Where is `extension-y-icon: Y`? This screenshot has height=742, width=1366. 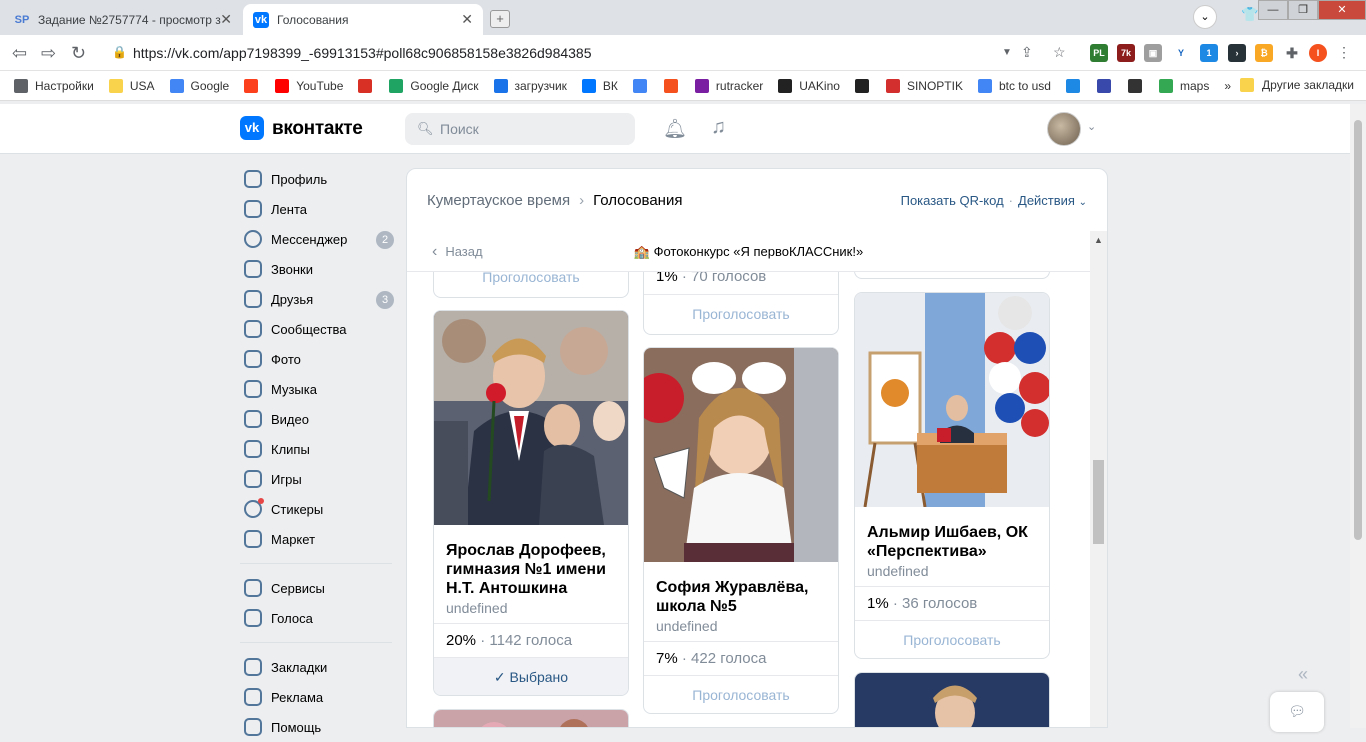 extension-y-icon: Y is located at coordinates (1181, 53).